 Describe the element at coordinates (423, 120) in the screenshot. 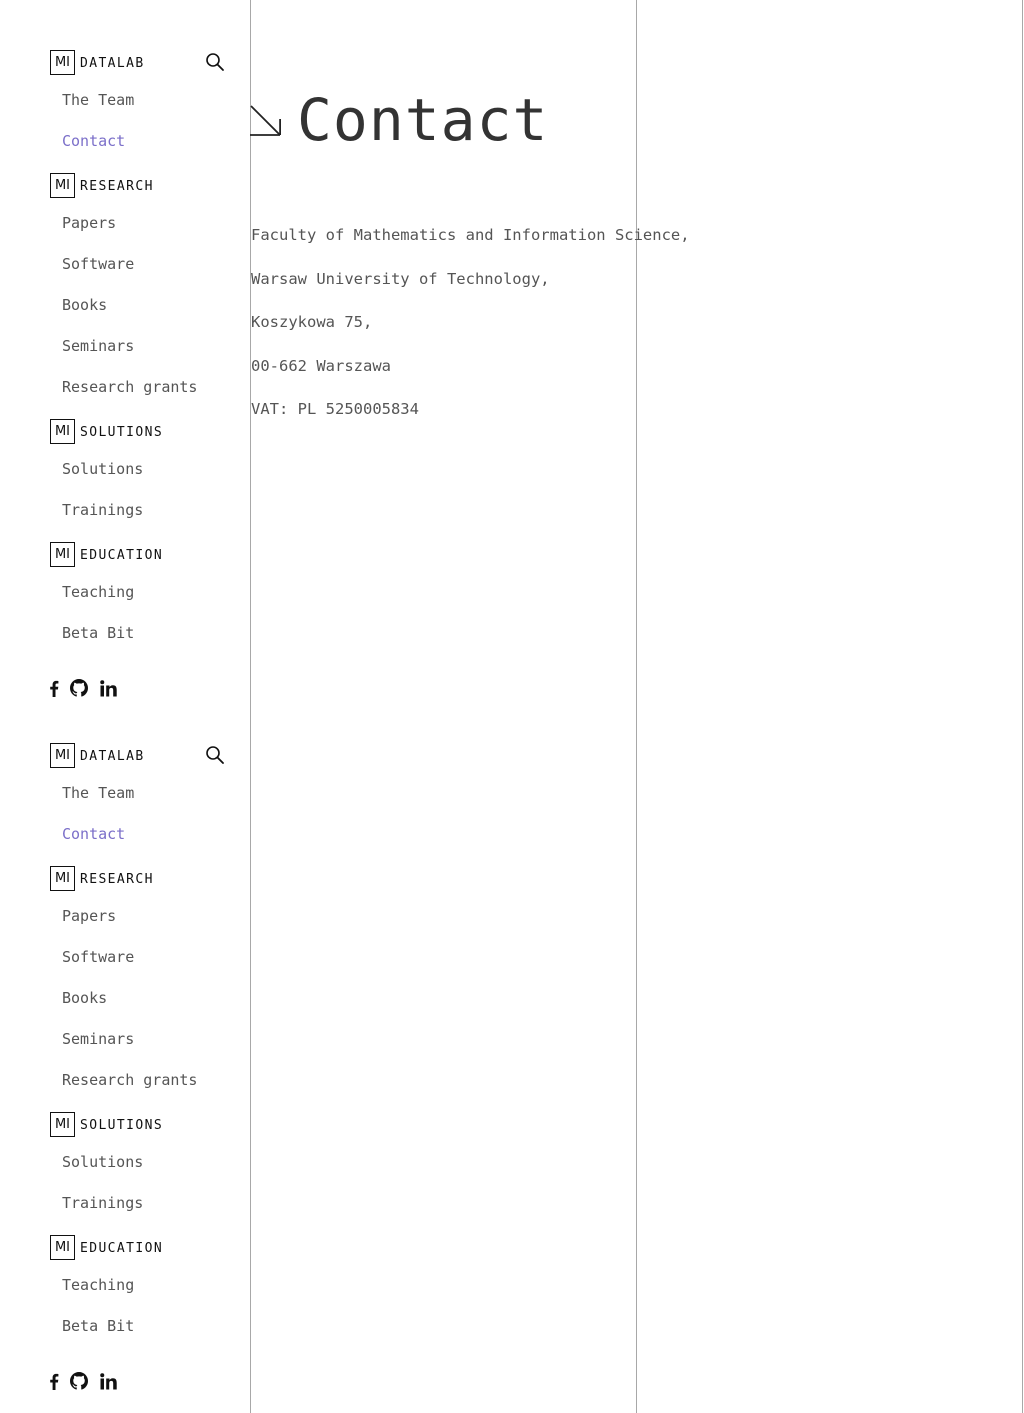

I see `page-title: Contact` at that location.